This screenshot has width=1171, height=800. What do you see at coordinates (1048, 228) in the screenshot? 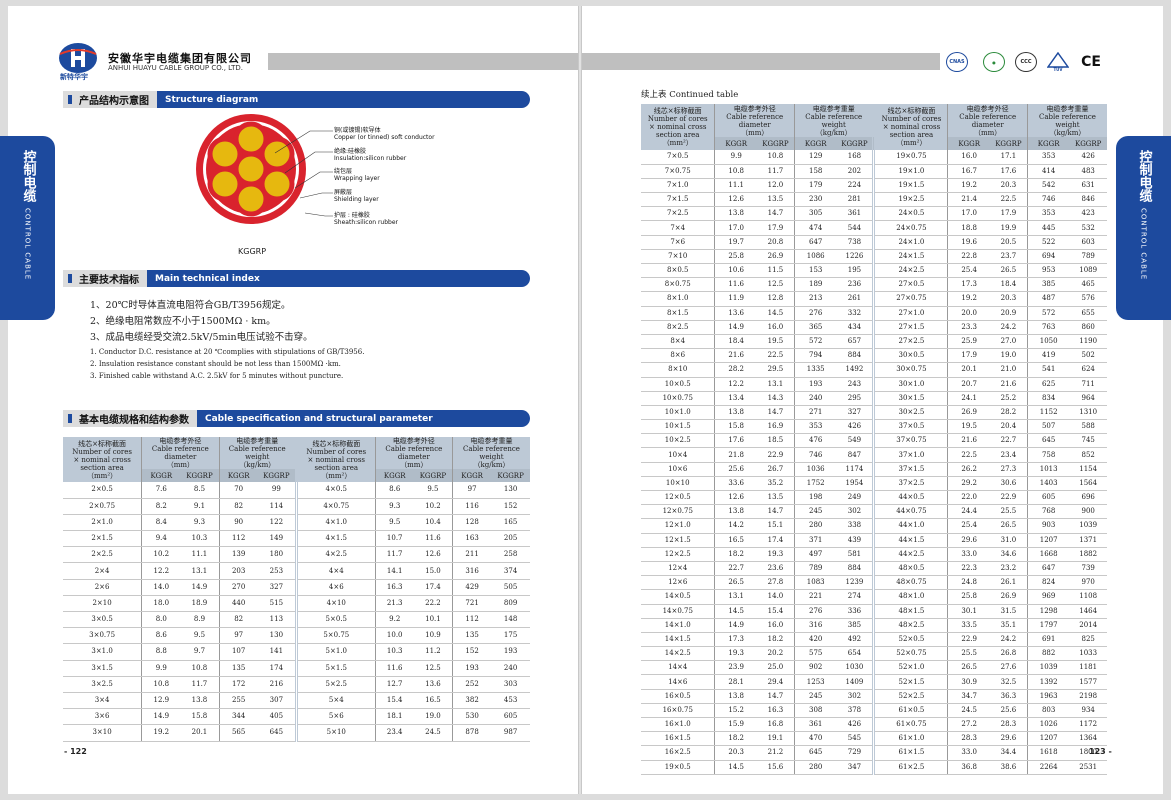
I see `cell-value: 445` at bounding box center [1048, 228].